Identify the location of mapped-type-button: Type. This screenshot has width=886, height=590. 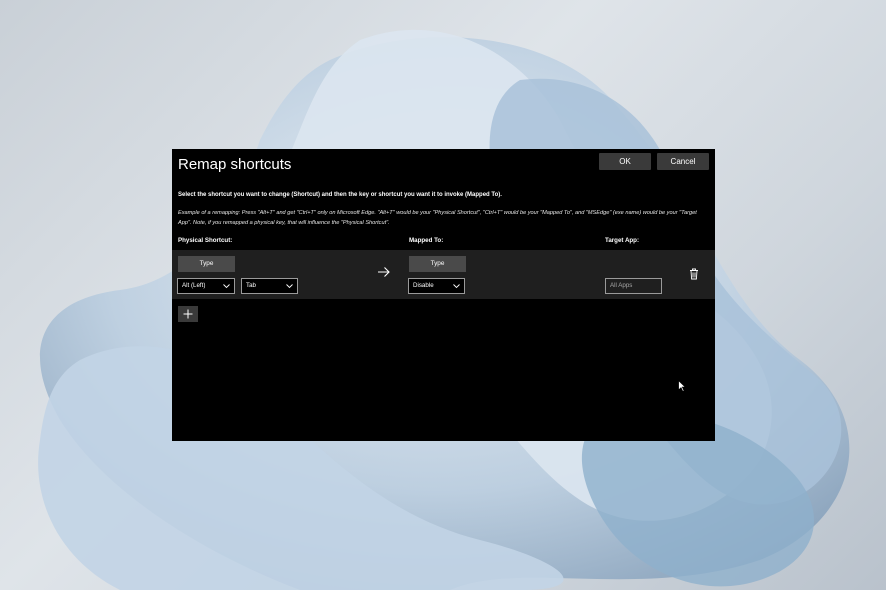
(437, 264).